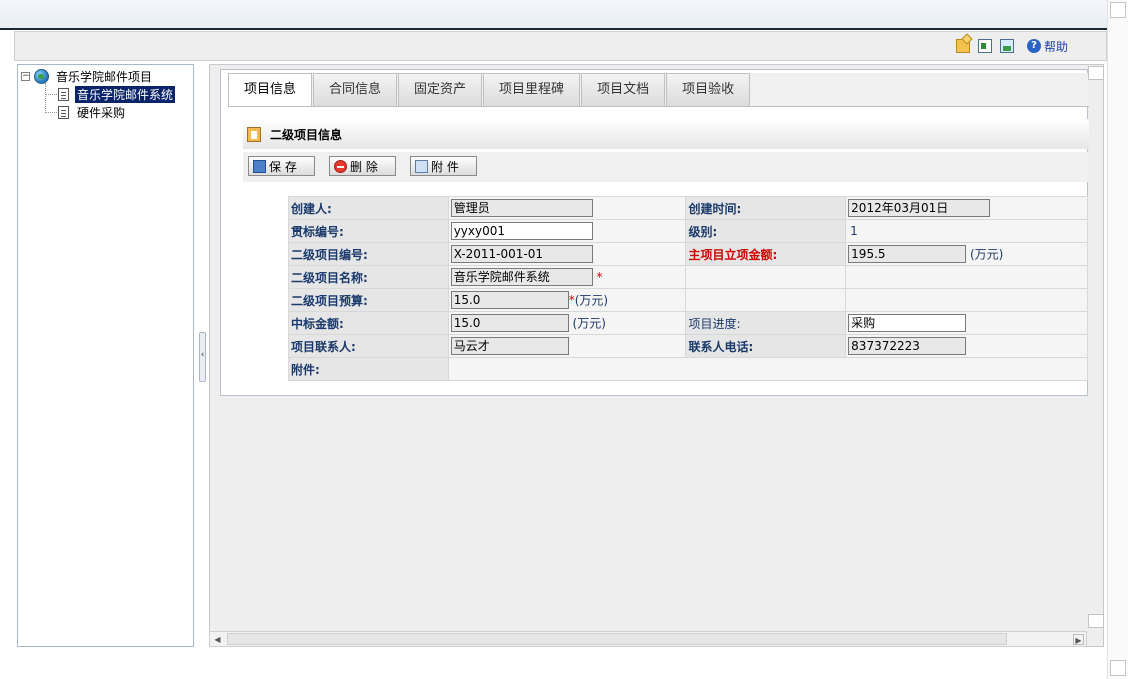 This screenshot has width=1128, height=679. What do you see at coordinates (105, 355) in the screenshot?
I see `project-tree: − 音乐学院邮件项目 音乐学院邮件系统 硬件采购` at bounding box center [105, 355].